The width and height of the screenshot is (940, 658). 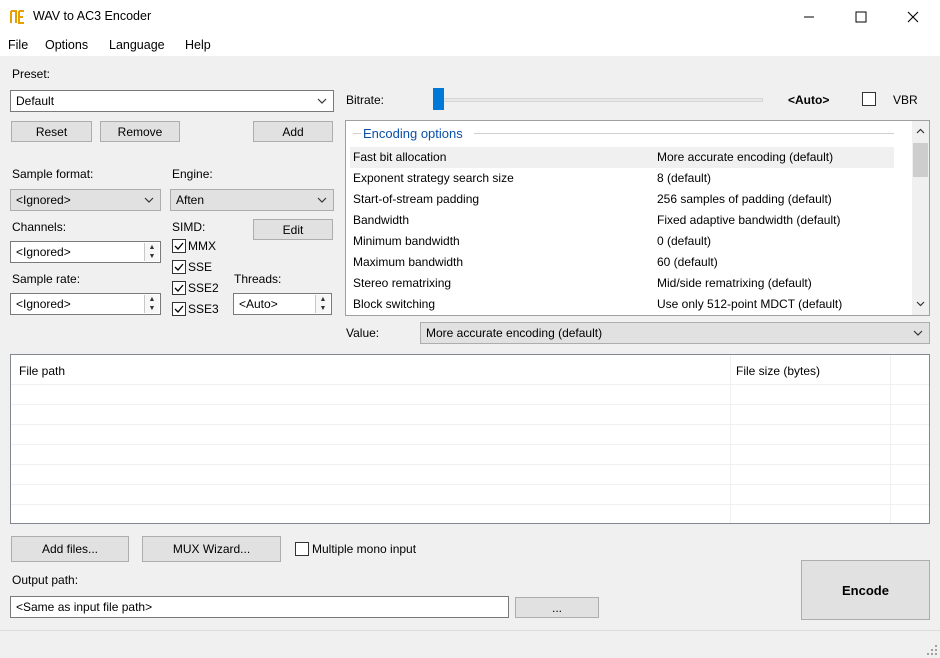 I want to click on option-name: Stereo rematrixing, so click(x=402, y=283).